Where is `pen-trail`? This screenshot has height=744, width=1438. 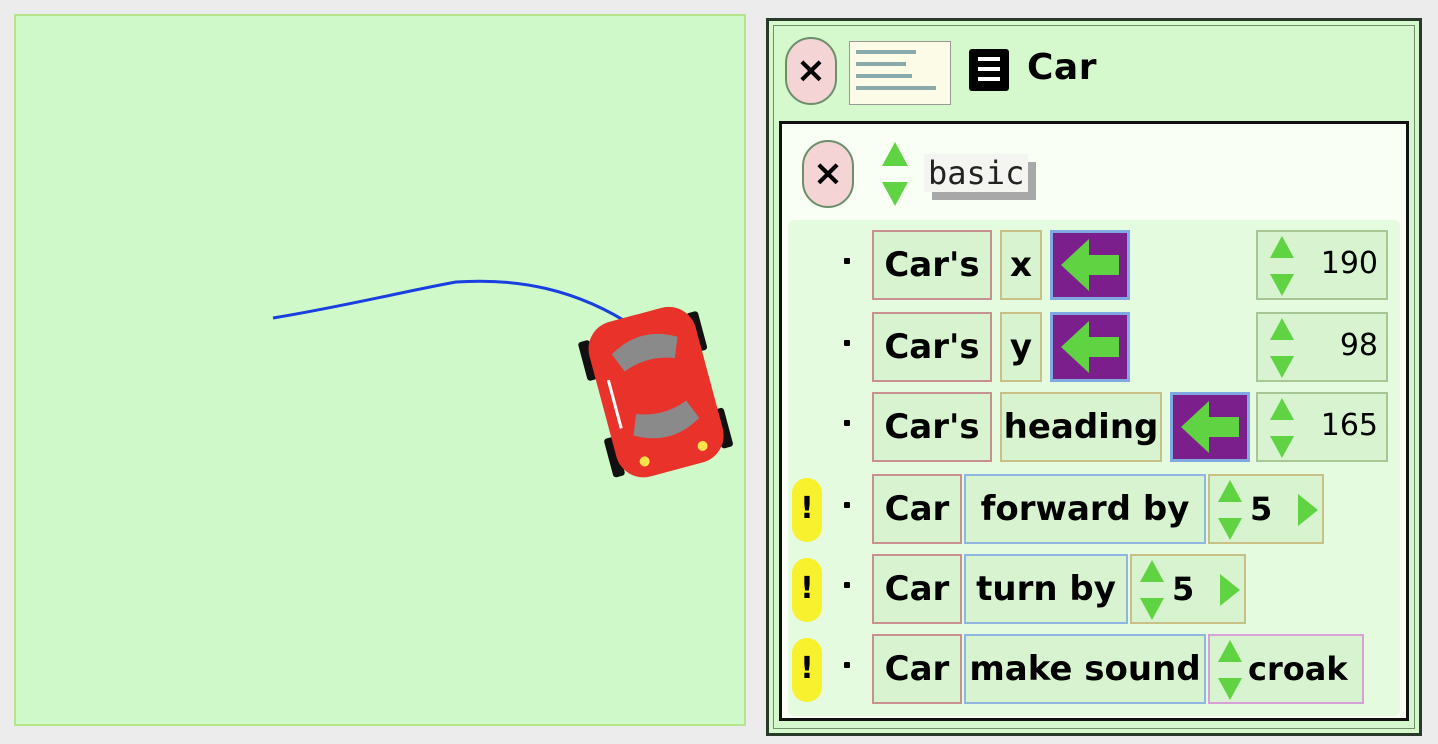
pen-trail is located at coordinates (454, 304).